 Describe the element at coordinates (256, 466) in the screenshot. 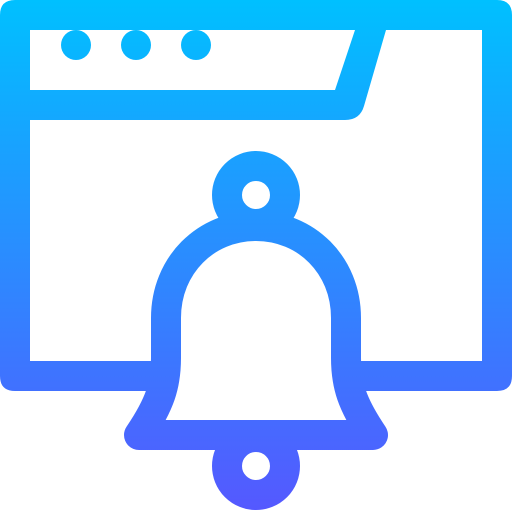

I see `bell-clapper-icon` at that location.